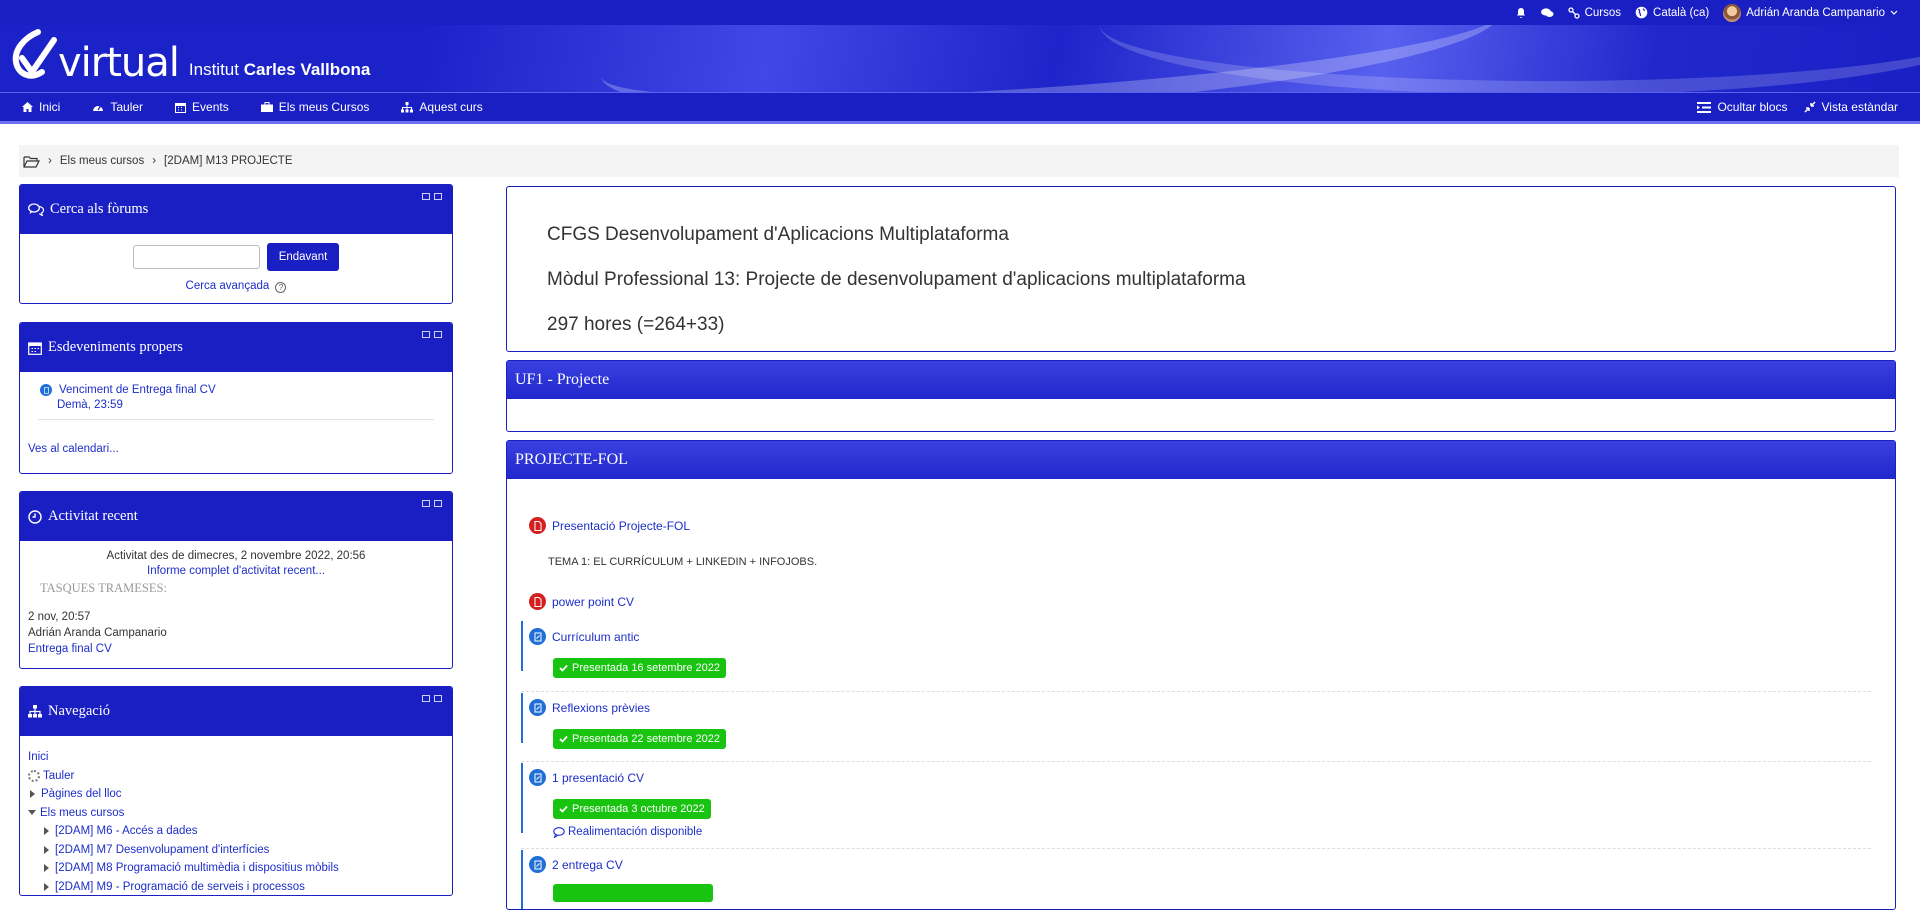 The image size is (1920, 910). Describe the element at coordinates (595, 637) in the screenshot. I see `activity-link: Currículum antic` at that location.